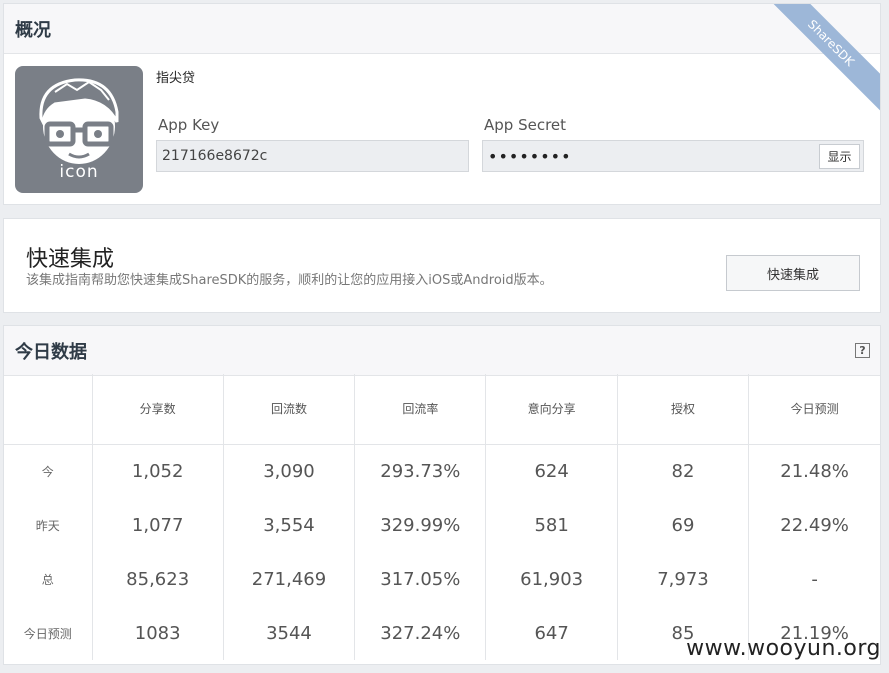 This screenshot has height=673, width=889. Describe the element at coordinates (158, 409) in the screenshot. I see `column-header: 分享数` at that location.